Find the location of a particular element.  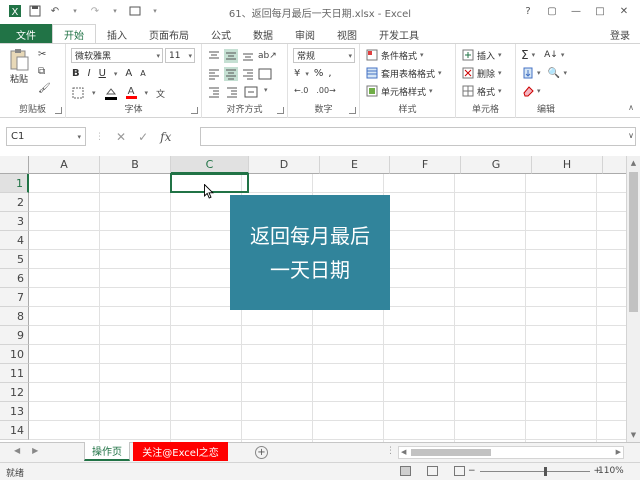

autosum-button: Σ ▾ A↓ ▾ is located at coordinates (542, 55).